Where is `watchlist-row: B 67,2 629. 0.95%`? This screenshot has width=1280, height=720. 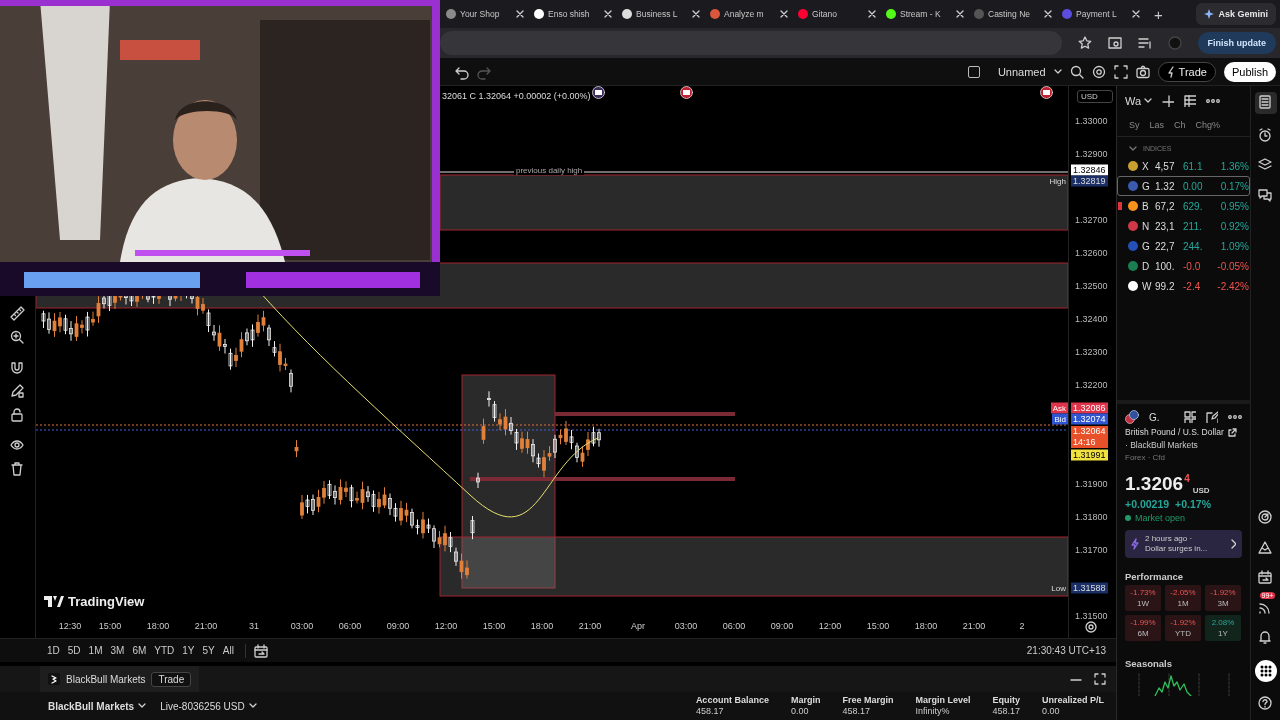
watchlist-row: B 67,2 629. 0.95% is located at coordinates (1183, 206).